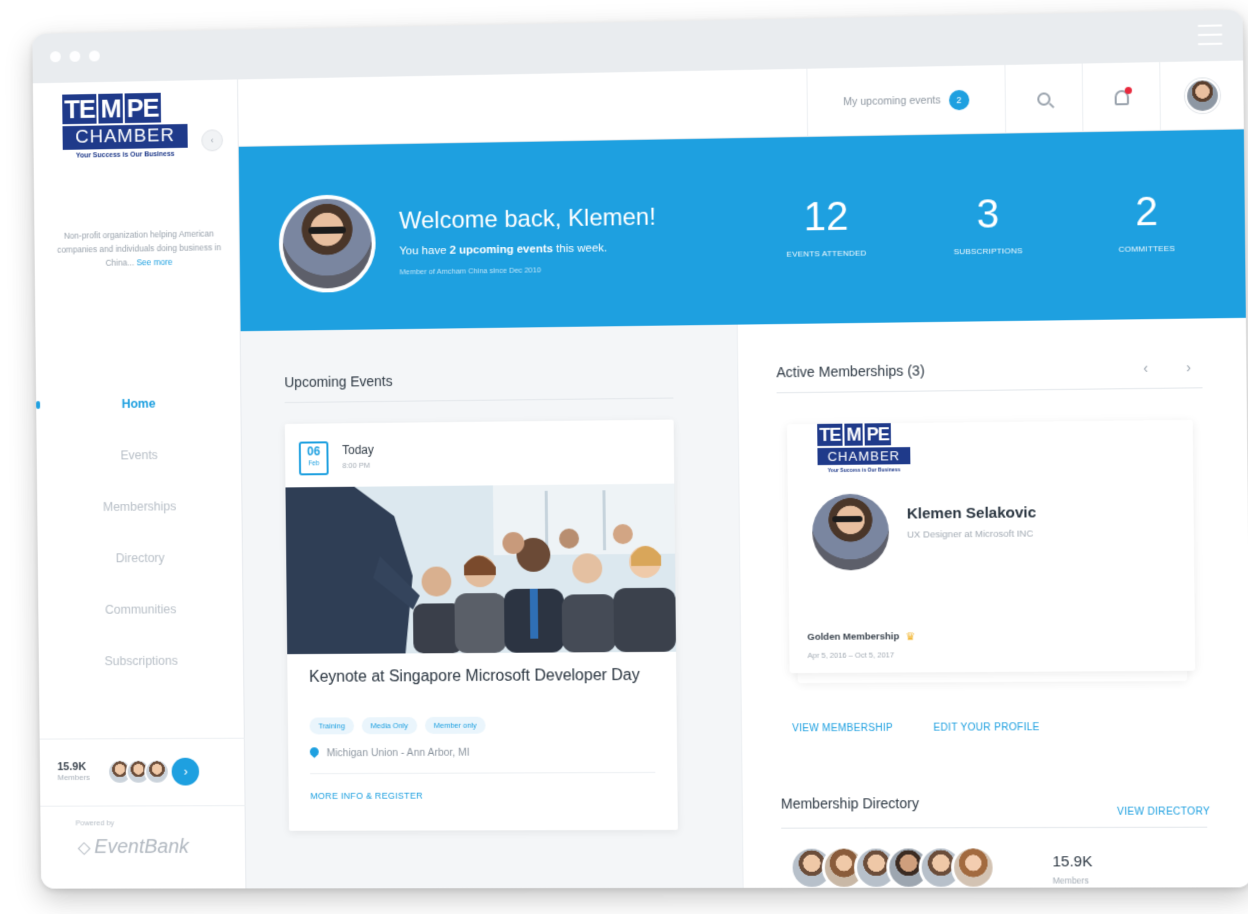  I want to click on more-info-register-link: MORE INFO & REGISTER, so click(366, 796).